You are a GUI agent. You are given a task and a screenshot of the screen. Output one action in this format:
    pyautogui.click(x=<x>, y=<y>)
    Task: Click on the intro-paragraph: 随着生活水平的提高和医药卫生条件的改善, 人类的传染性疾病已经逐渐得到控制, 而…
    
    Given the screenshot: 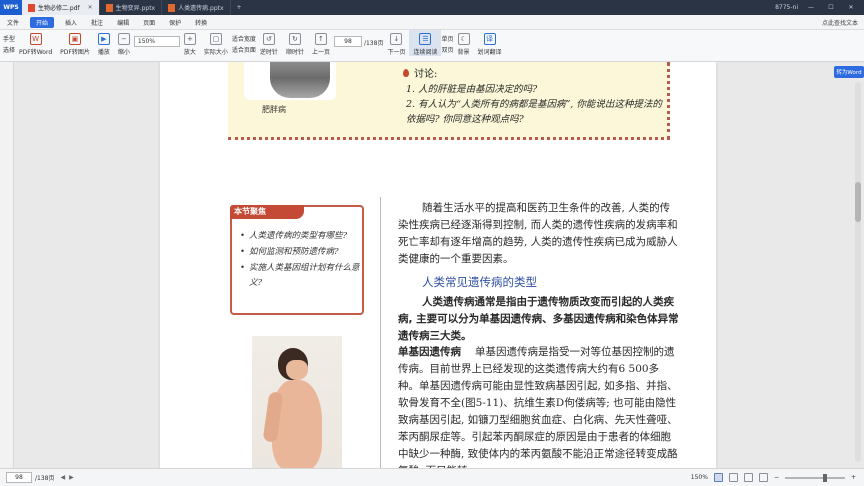 What is the action you would take?
    pyautogui.click(x=538, y=233)
    